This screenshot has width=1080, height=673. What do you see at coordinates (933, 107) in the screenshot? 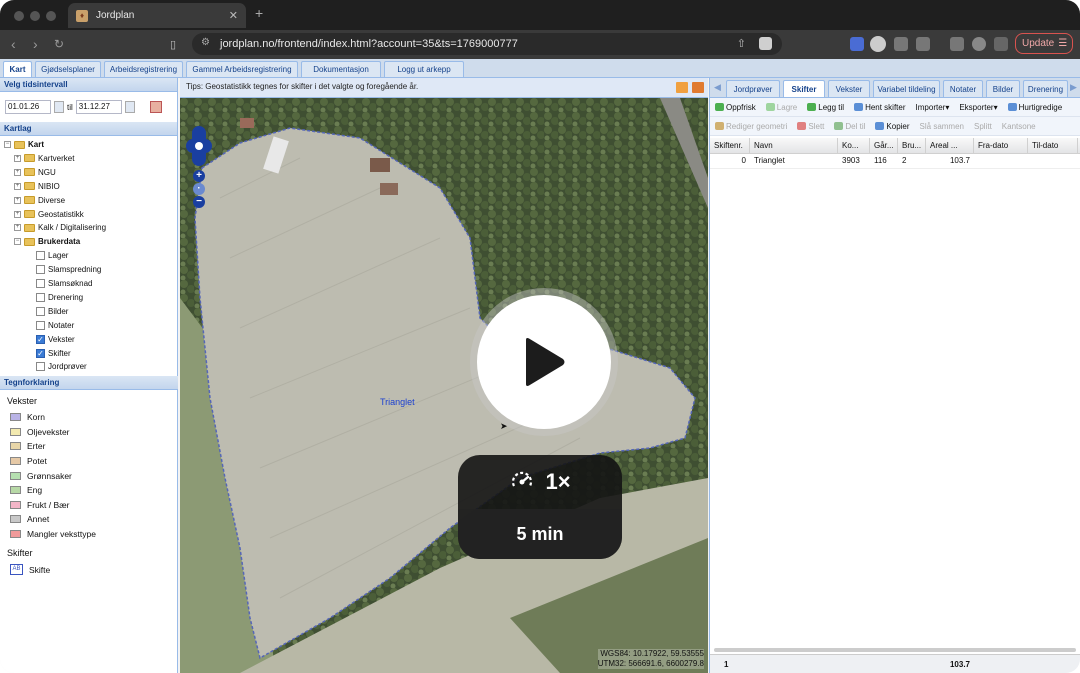
I see `toolbar-button: Importer▾` at bounding box center [933, 107].